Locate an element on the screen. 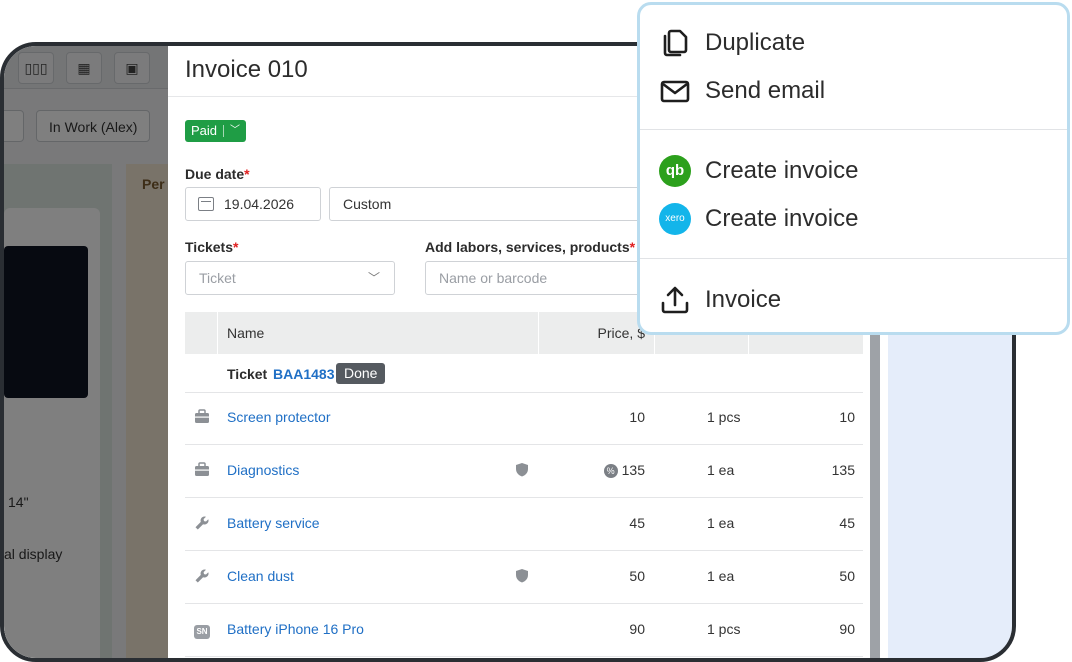  ticket-link: BAA1483 is located at coordinates (303, 374).